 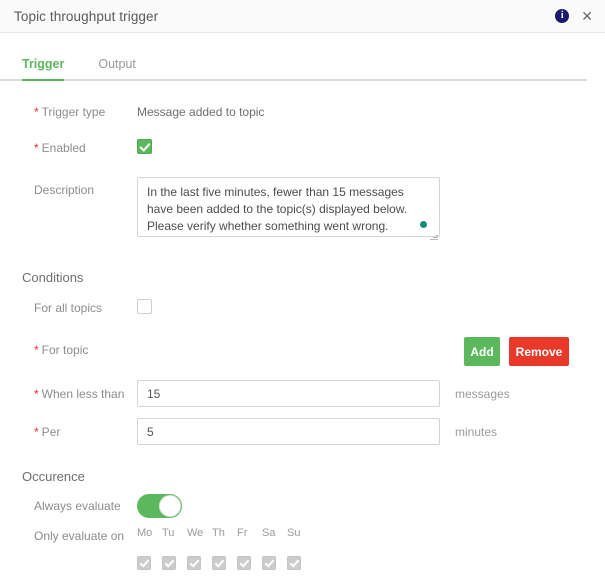 I want to click on label-when-less-than: * When less than, so click(x=79, y=394).